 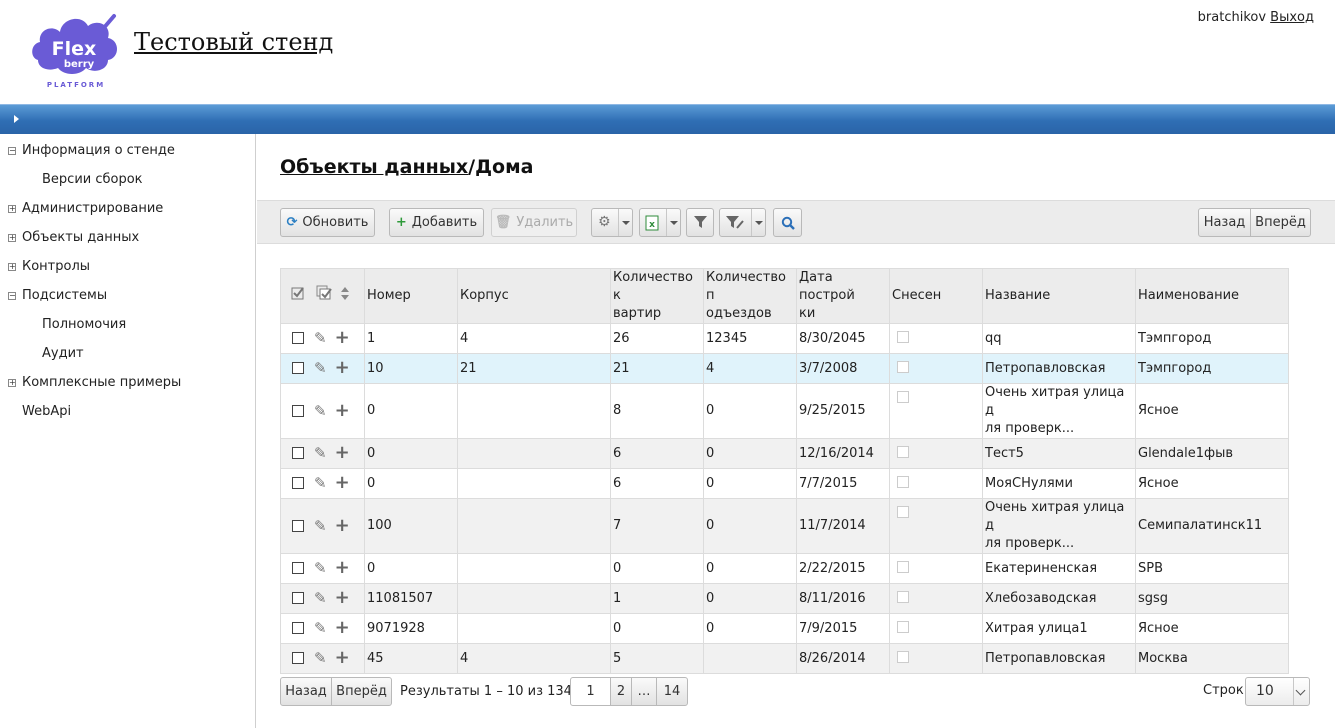 What do you see at coordinates (784, 453) in the screenshot?
I see `table-row: ✎ +0 6 0 12/16/2014 Тест5 Glendale1фыв` at bounding box center [784, 453].